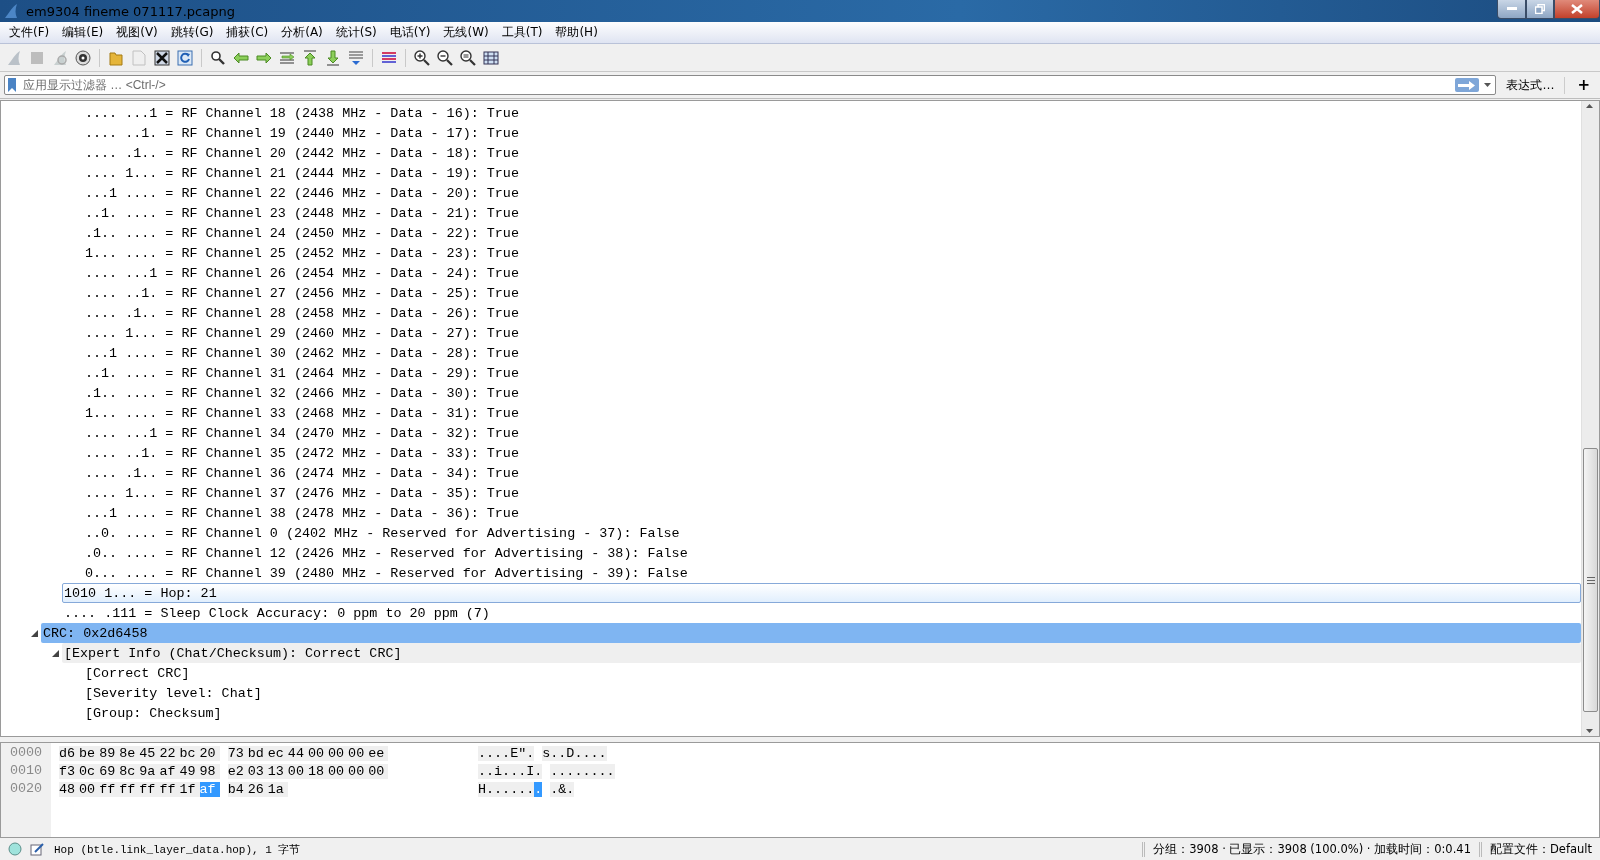 The height and width of the screenshot is (860, 1600). What do you see at coordinates (130, 11) in the screenshot?
I see `window-title: em9304 fineme 071117.pcapng` at bounding box center [130, 11].